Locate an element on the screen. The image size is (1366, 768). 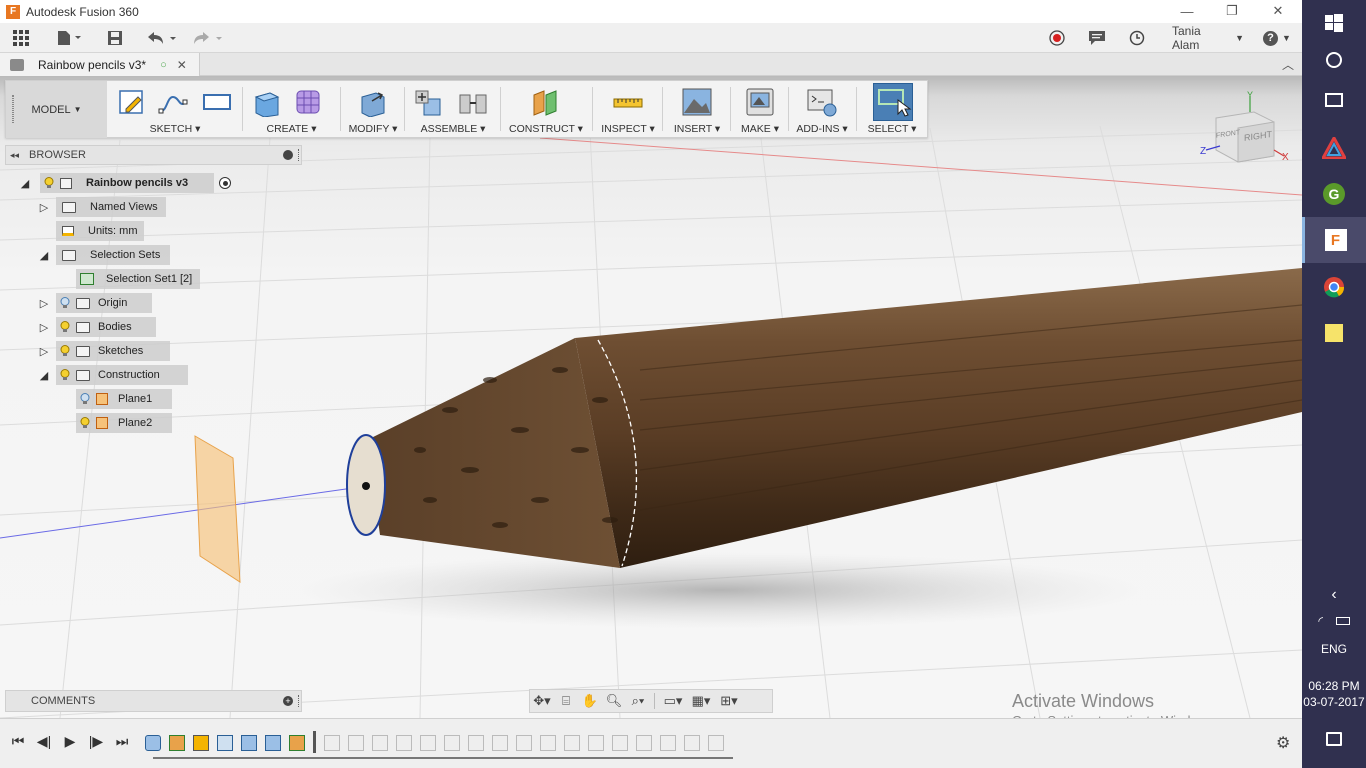
browser-node-origin: Origin is located at coordinates (104, 303).